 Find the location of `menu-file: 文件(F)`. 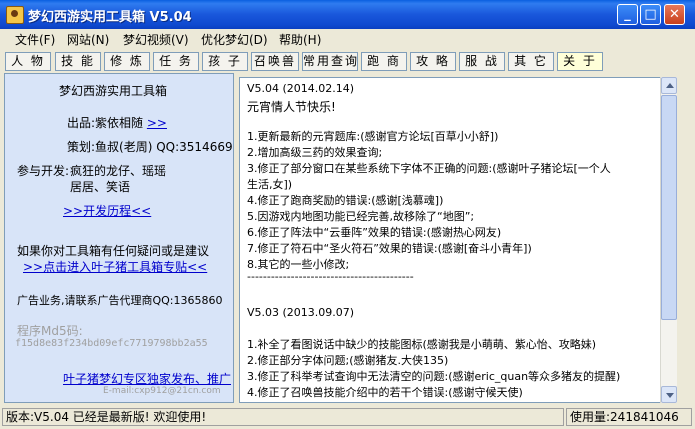

menu-file: 文件(F) is located at coordinates (35, 39).